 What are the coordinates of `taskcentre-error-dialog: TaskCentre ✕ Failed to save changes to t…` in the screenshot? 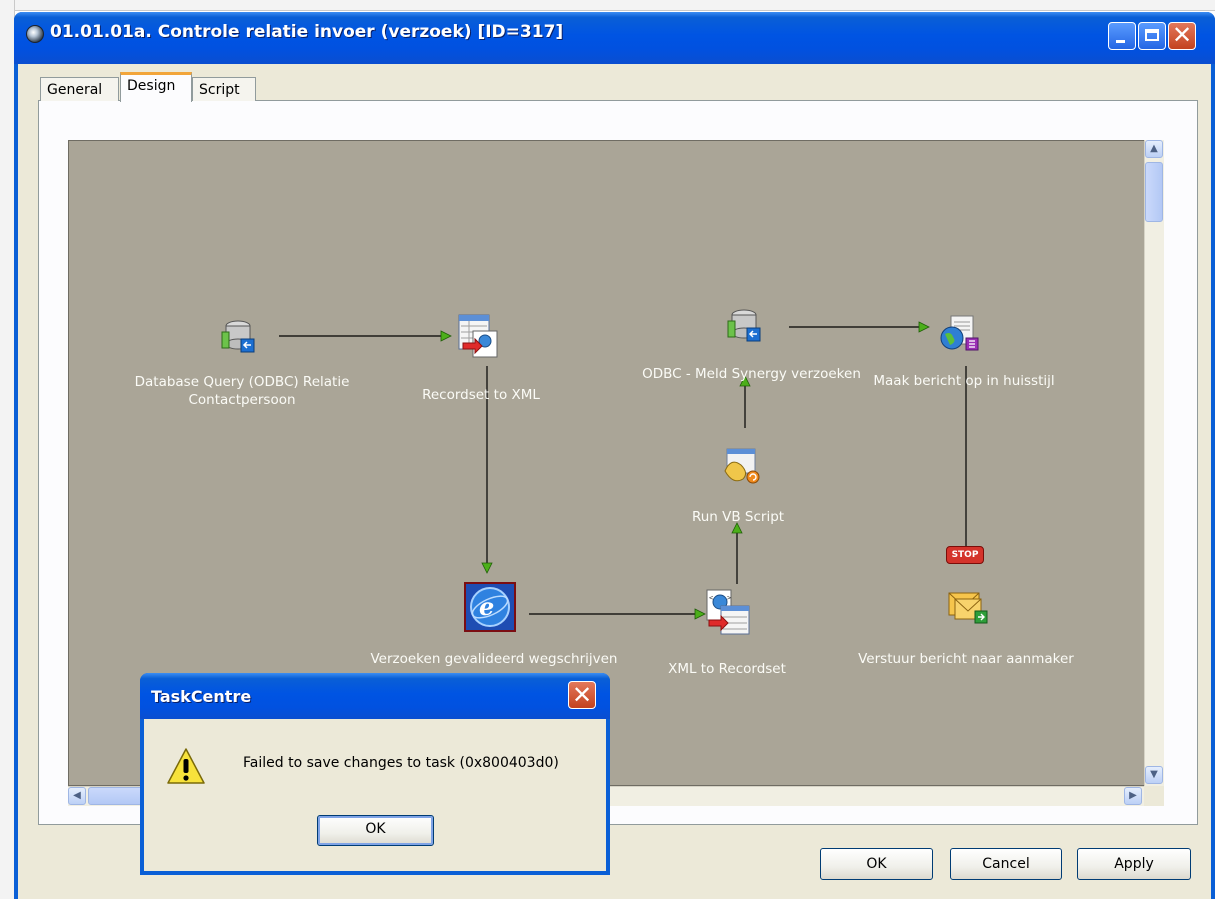 It's located at (375, 774).